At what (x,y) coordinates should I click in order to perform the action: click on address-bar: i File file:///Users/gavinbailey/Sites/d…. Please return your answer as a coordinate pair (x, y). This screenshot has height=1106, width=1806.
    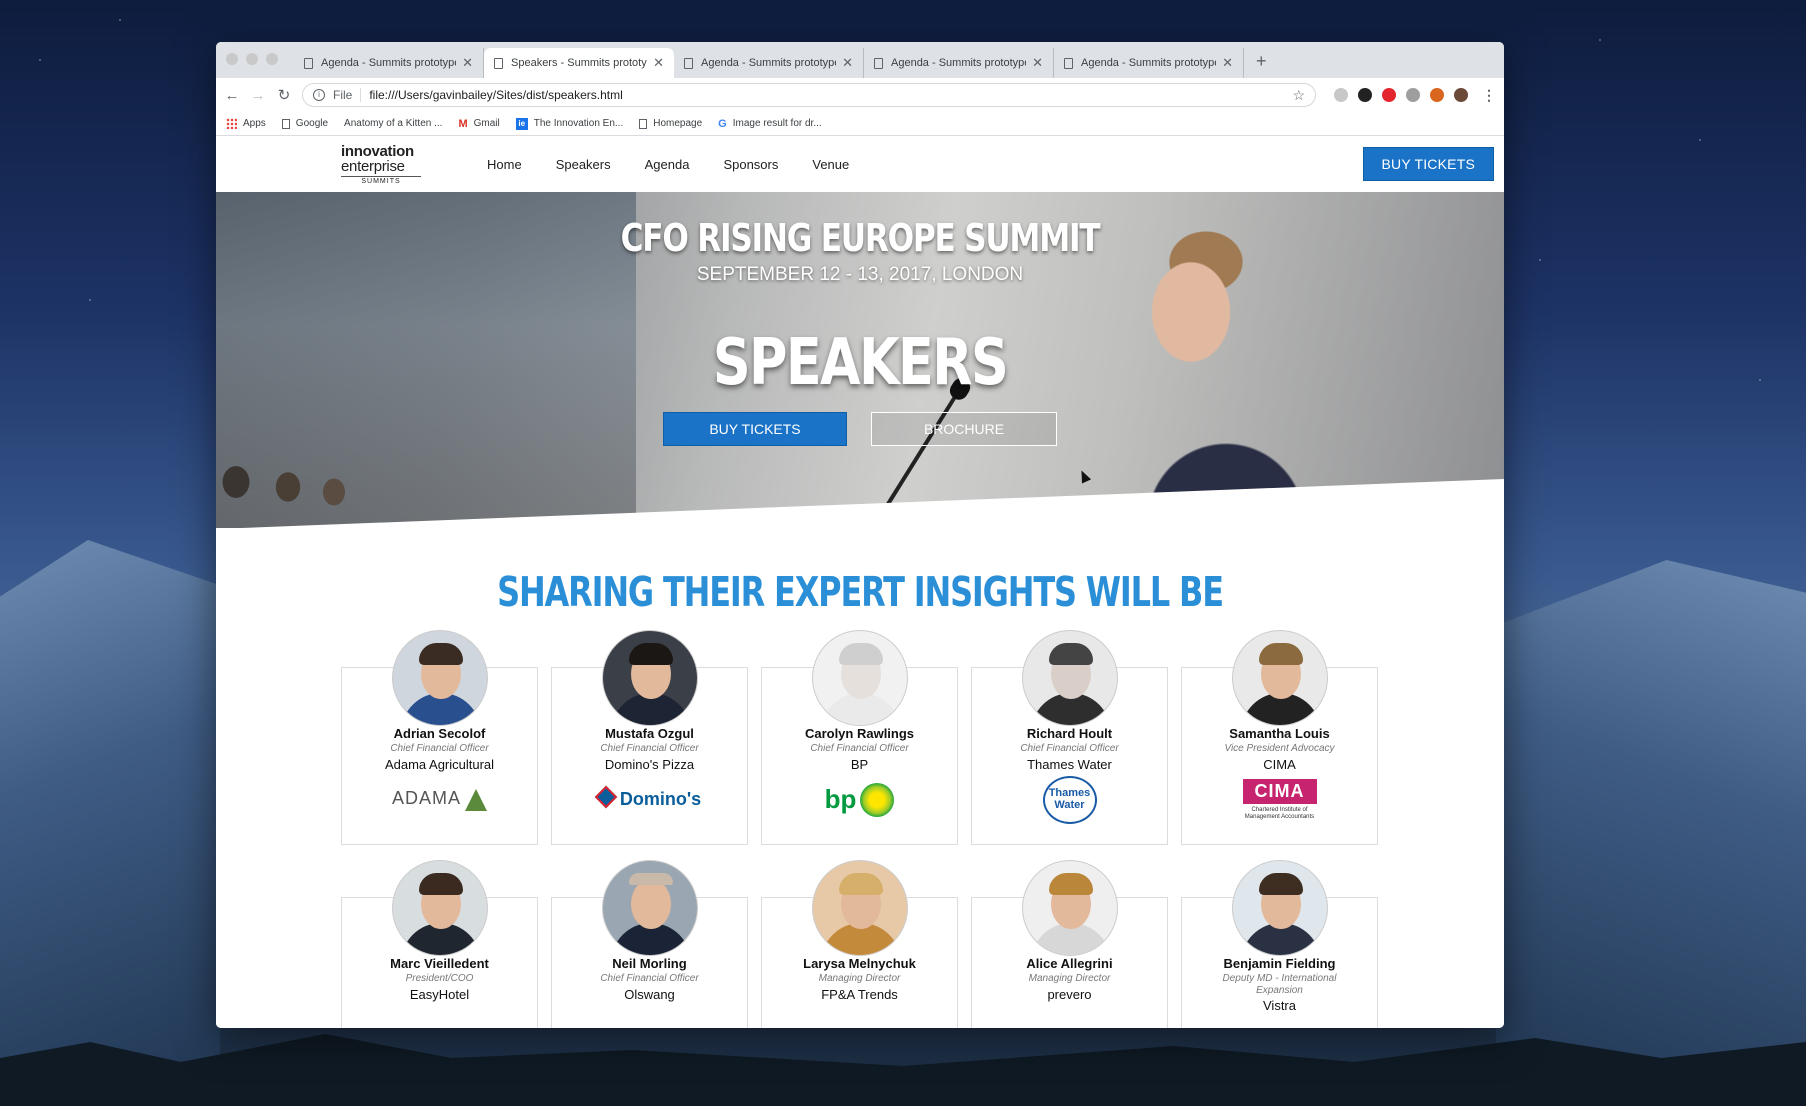
    Looking at the image, I should click on (809, 95).